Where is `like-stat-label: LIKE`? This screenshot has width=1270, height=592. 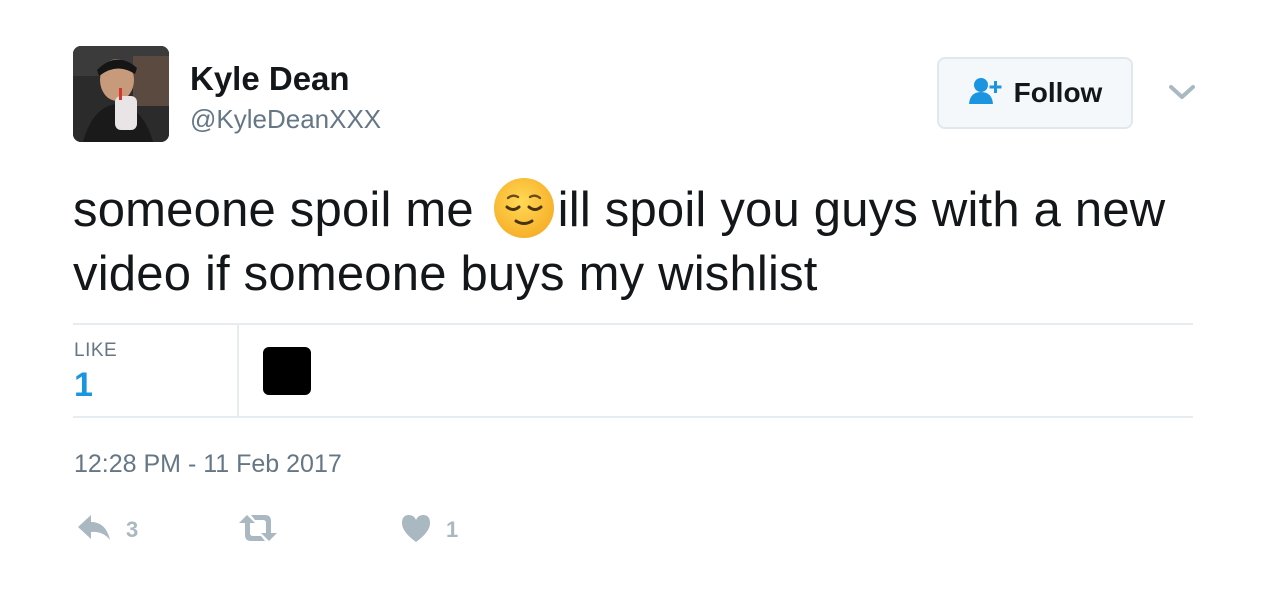 like-stat-label: LIKE is located at coordinates (96, 350).